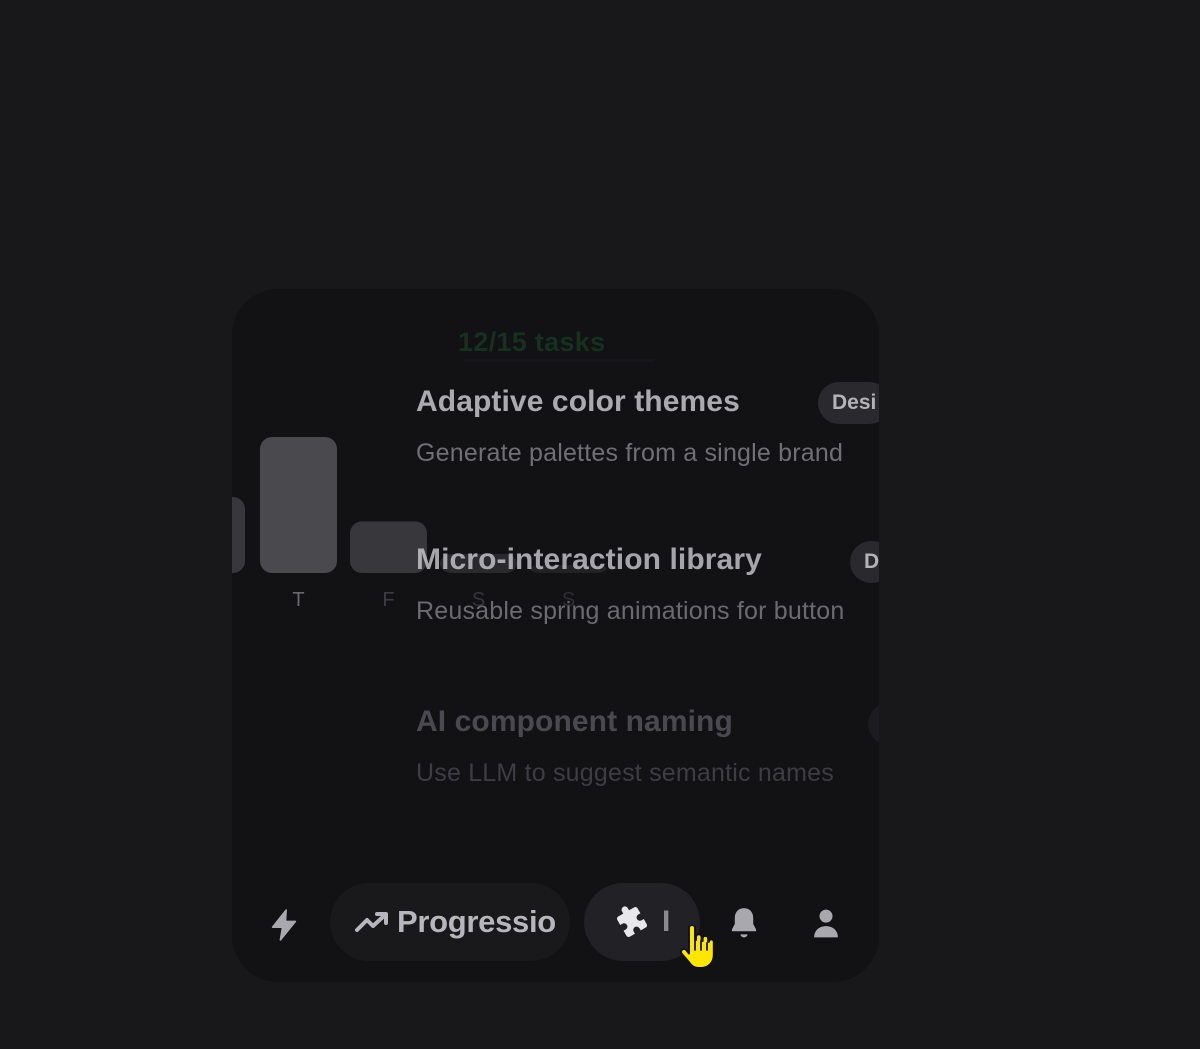 The height and width of the screenshot is (1049, 1200). What do you see at coordinates (298, 600) in the screenshot?
I see `chart-day-label: T` at bounding box center [298, 600].